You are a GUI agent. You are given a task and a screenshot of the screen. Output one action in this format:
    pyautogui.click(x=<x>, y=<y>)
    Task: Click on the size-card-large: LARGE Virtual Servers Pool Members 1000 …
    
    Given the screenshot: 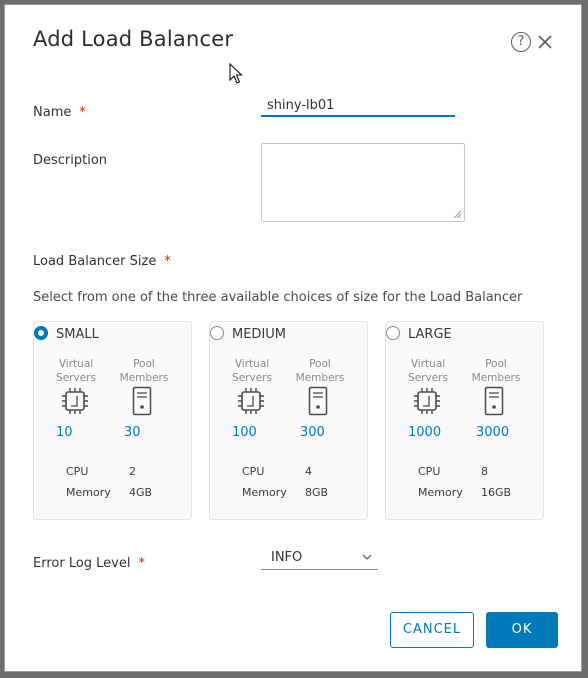 What is the action you would take?
    pyautogui.click(x=464, y=420)
    